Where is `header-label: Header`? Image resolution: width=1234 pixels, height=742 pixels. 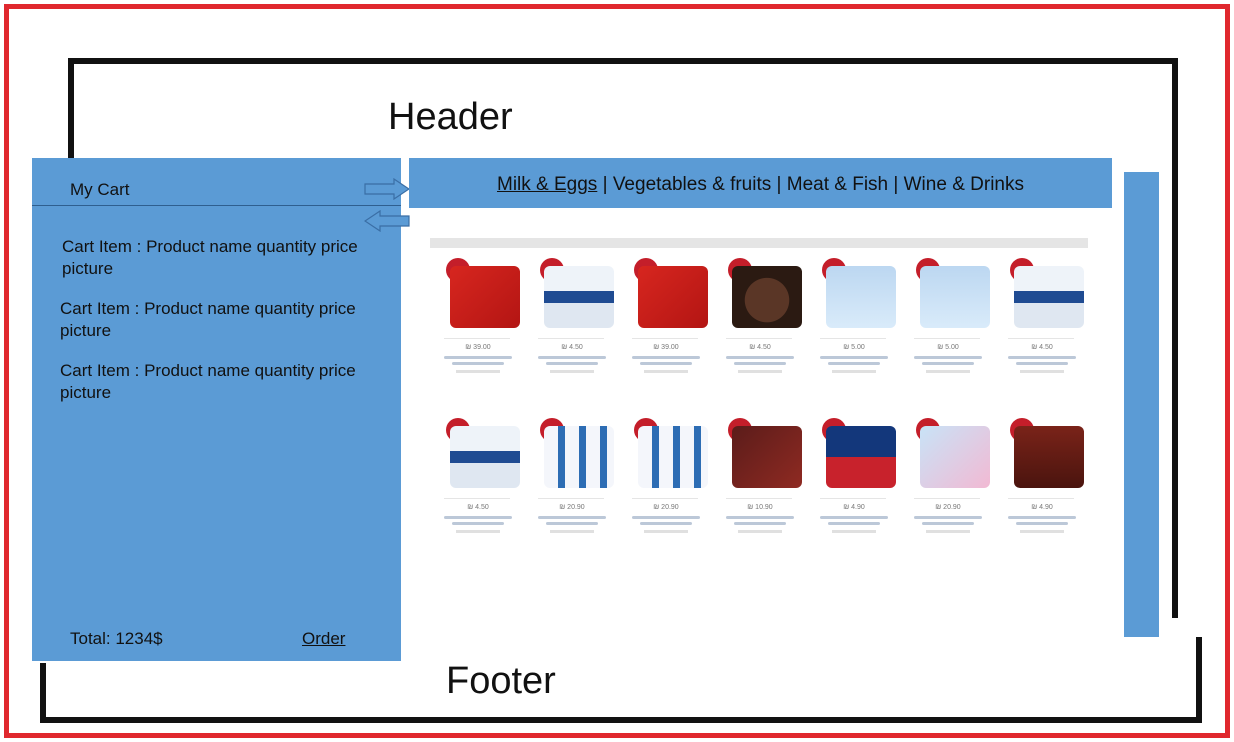
header-label: Header is located at coordinates (450, 117).